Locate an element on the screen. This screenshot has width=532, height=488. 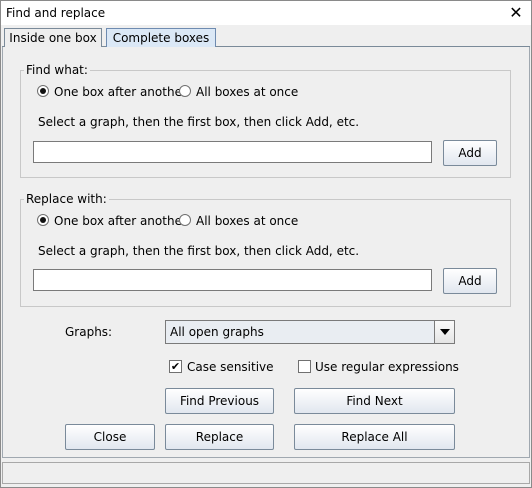
find-one-after-another-label: One box after another is located at coordinates (120, 92).